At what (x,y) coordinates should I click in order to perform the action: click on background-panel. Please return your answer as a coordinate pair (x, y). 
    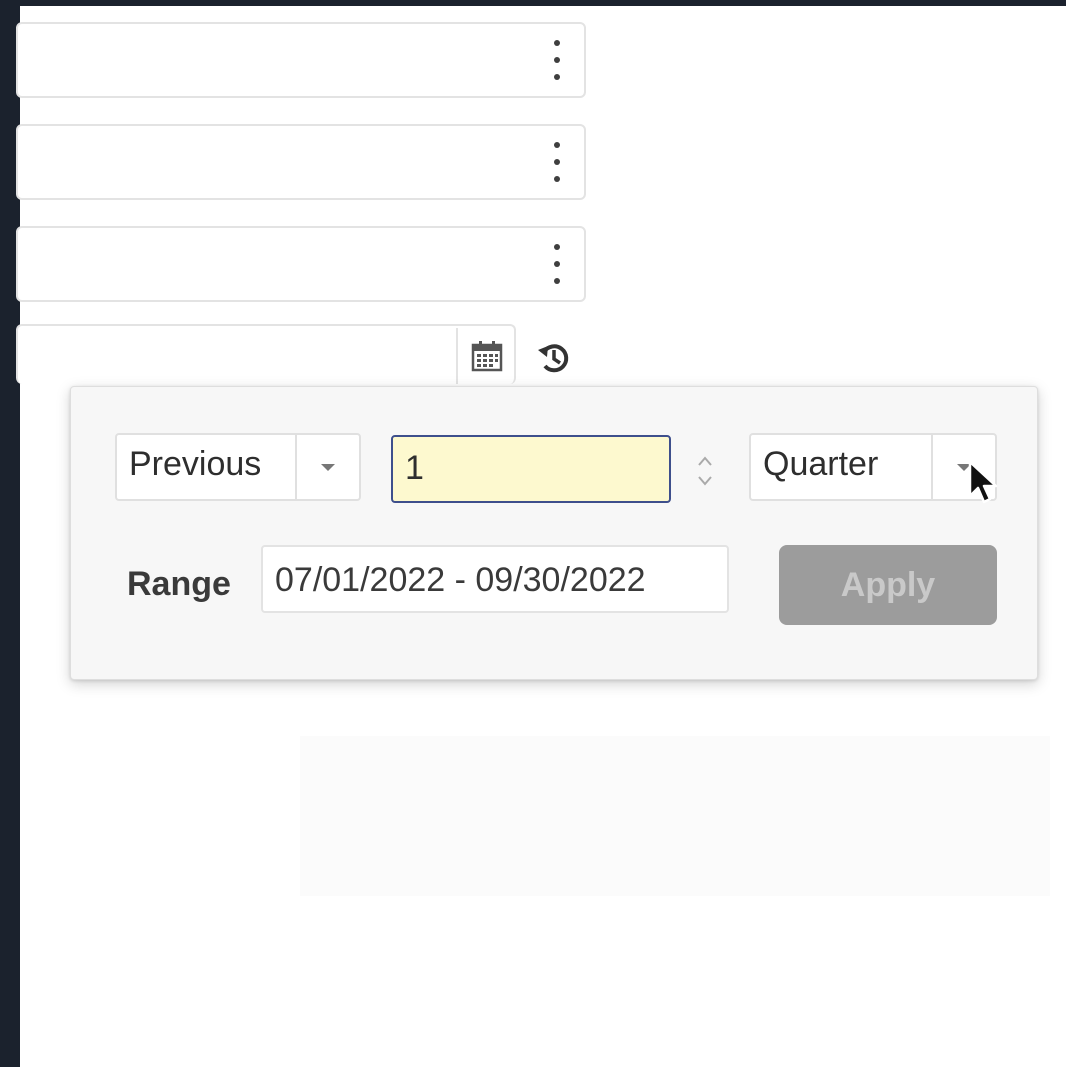
    Looking at the image, I should click on (675, 816).